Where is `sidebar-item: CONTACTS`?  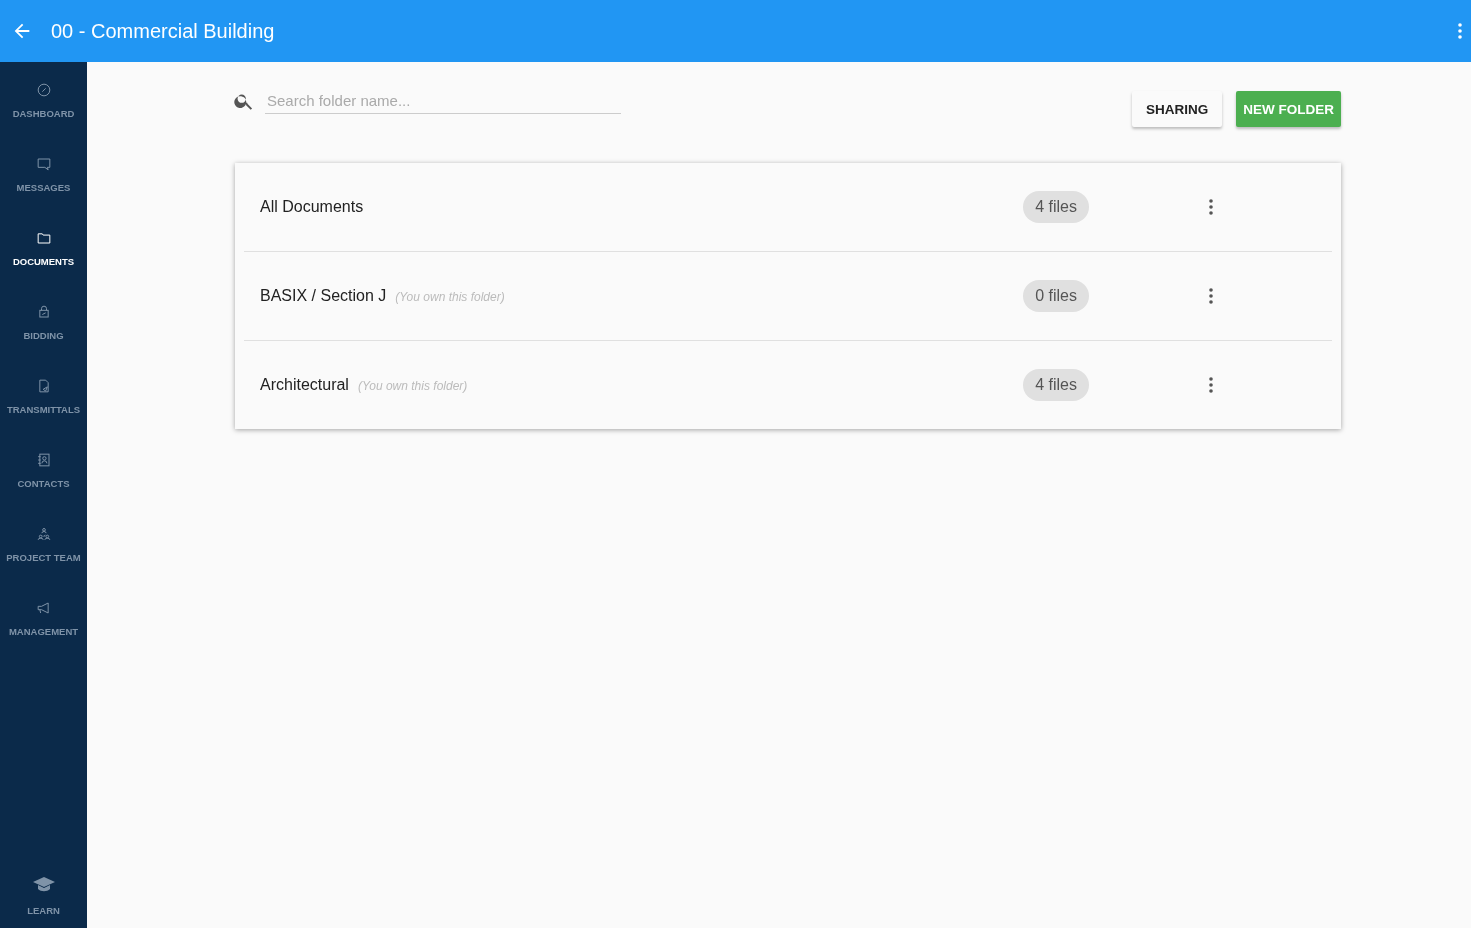
sidebar-item: CONTACTS is located at coordinates (43, 469).